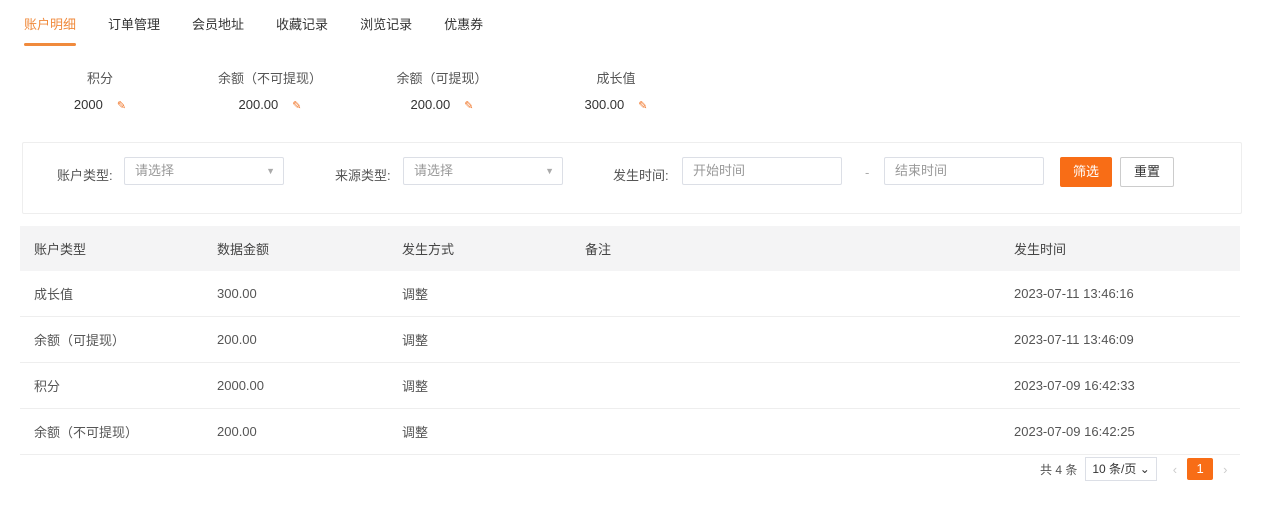 The image size is (1266, 519). Describe the element at coordinates (111, 385) in the screenshot. I see `table-cell: 积分` at that location.